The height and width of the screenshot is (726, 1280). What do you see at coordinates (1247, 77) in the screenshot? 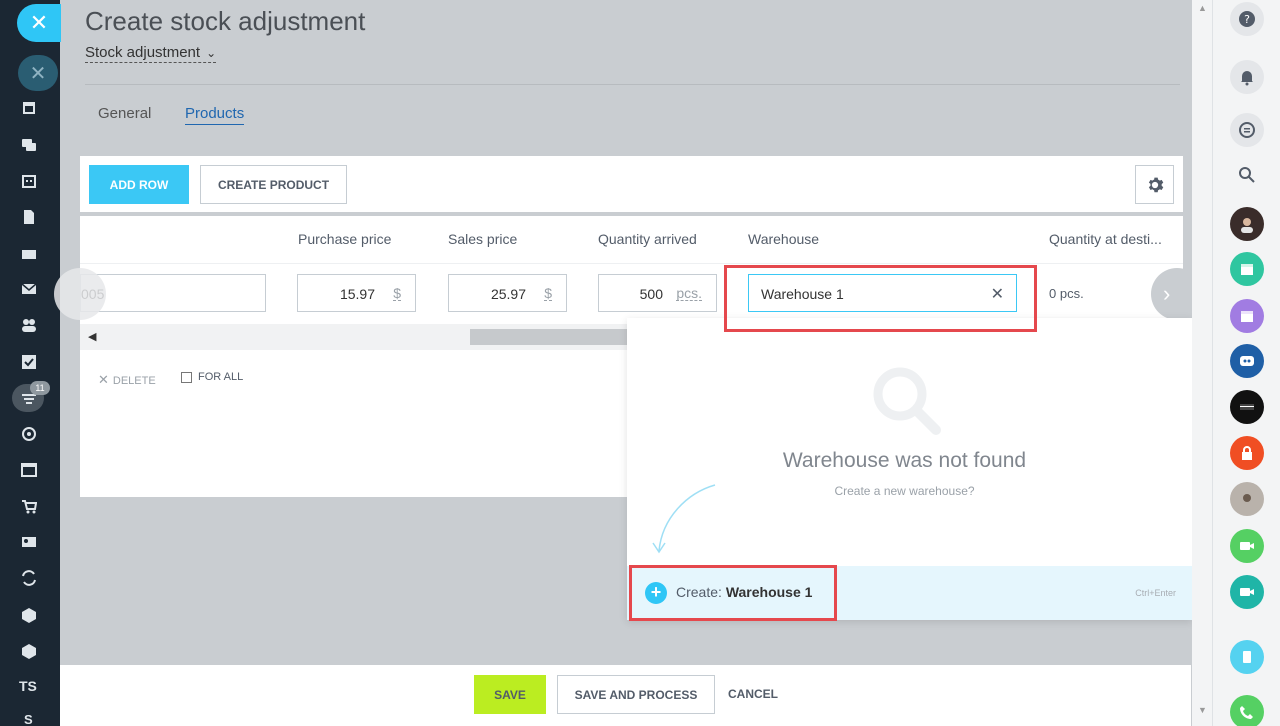
I see `bell-icon` at bounding box center [1247, 77].